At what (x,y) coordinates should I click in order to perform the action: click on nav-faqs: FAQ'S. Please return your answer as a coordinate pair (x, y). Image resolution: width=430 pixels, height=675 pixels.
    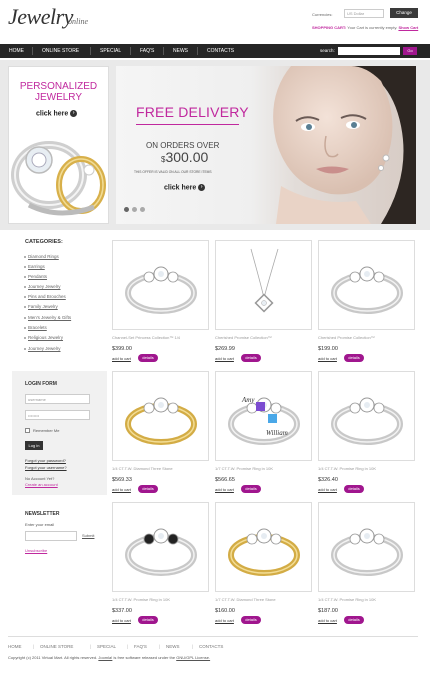
    Looking at the image, I should click on (147, 51).